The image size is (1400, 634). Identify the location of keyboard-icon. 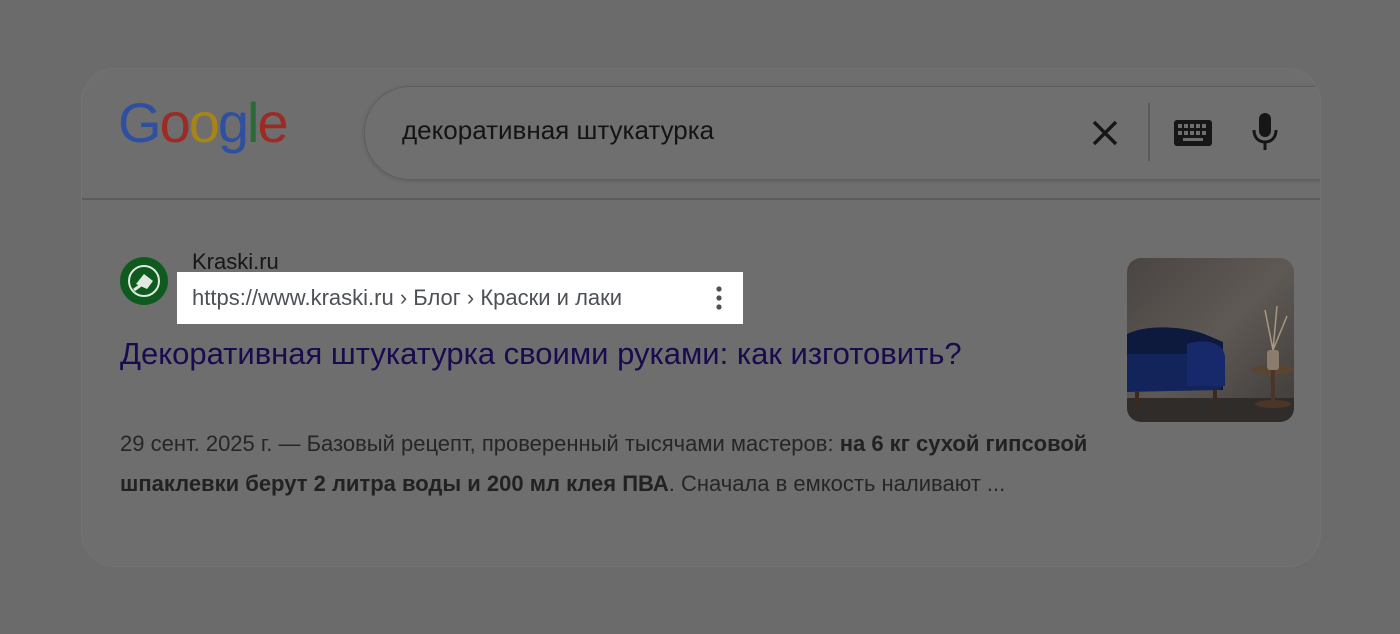
(1193, 133).